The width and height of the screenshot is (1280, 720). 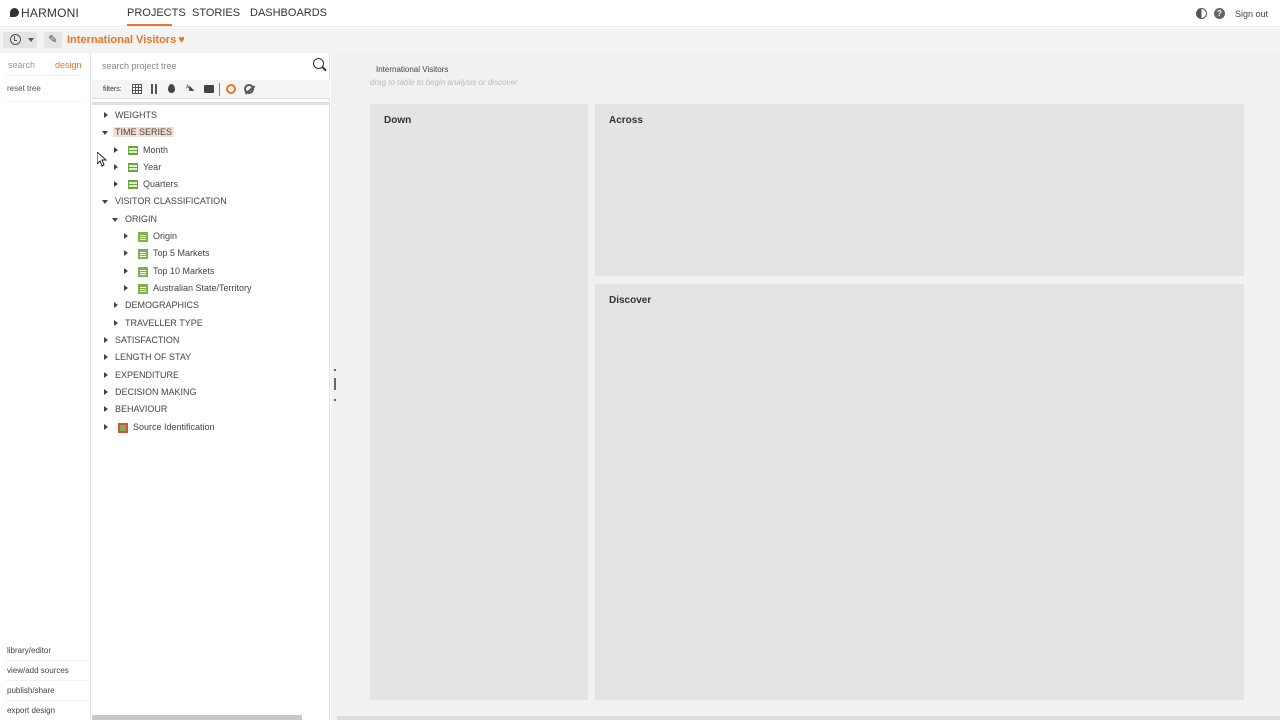 I want to click on filters-toolbar: filters: ᴬ◣, so click(x=211, y=89).